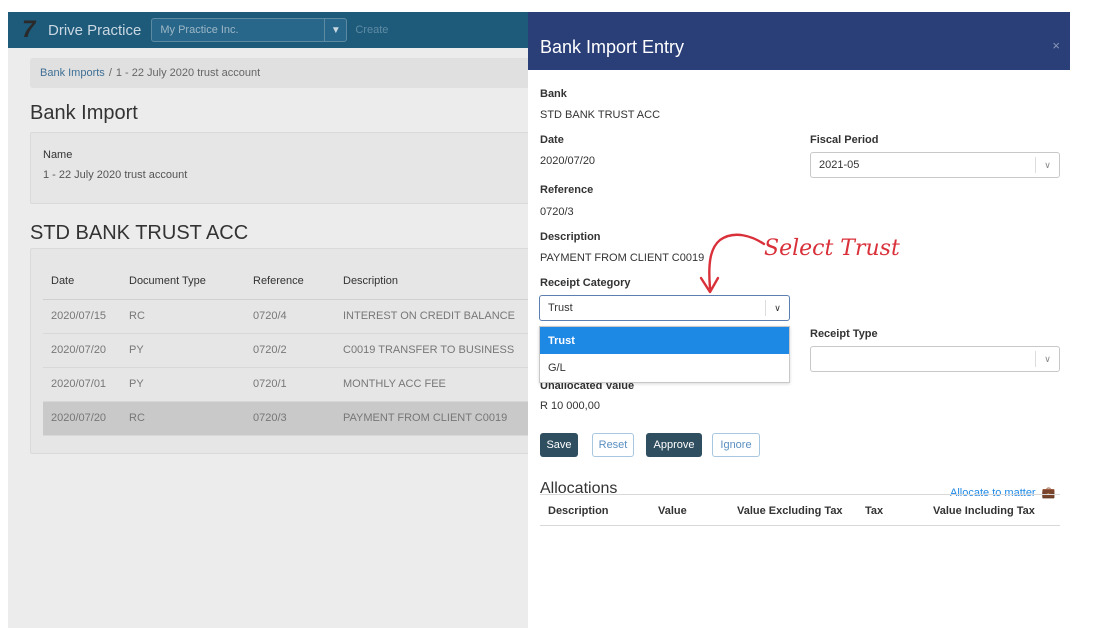  What do you see at coordinates (664, 340) in the screenshot?
I see `option-trust: Trust` at bounding box center [664, 340].